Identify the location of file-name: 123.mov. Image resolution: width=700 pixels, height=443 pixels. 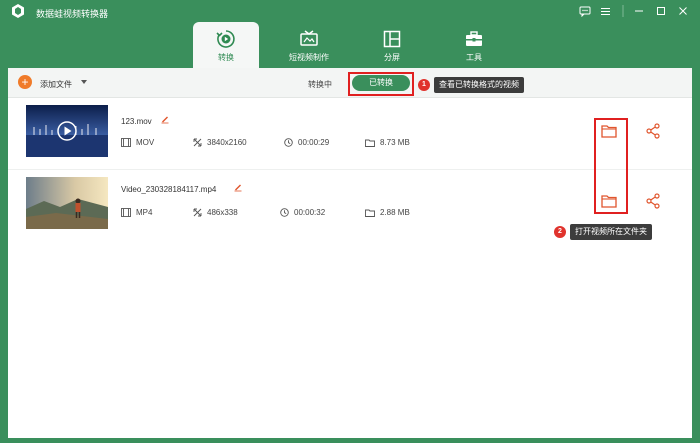
(136, 121).